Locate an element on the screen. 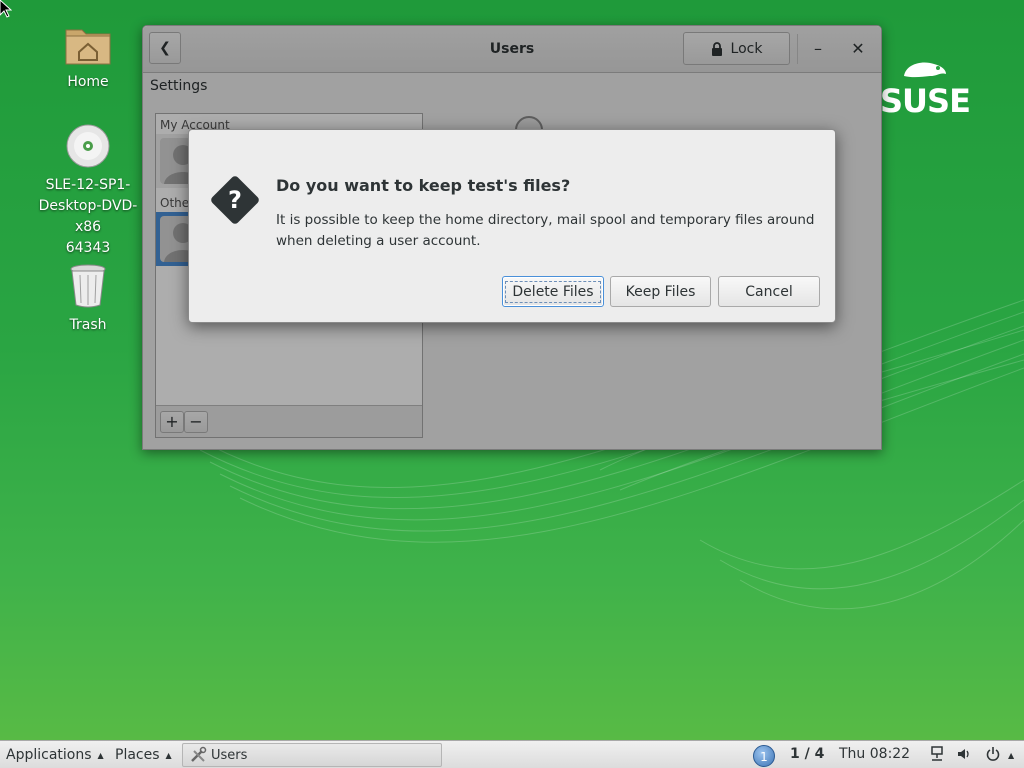 Image resolution: width=1024 pixels, height=768 pixels. clock: Thu 08:22 is located at coordinates (874, 754).